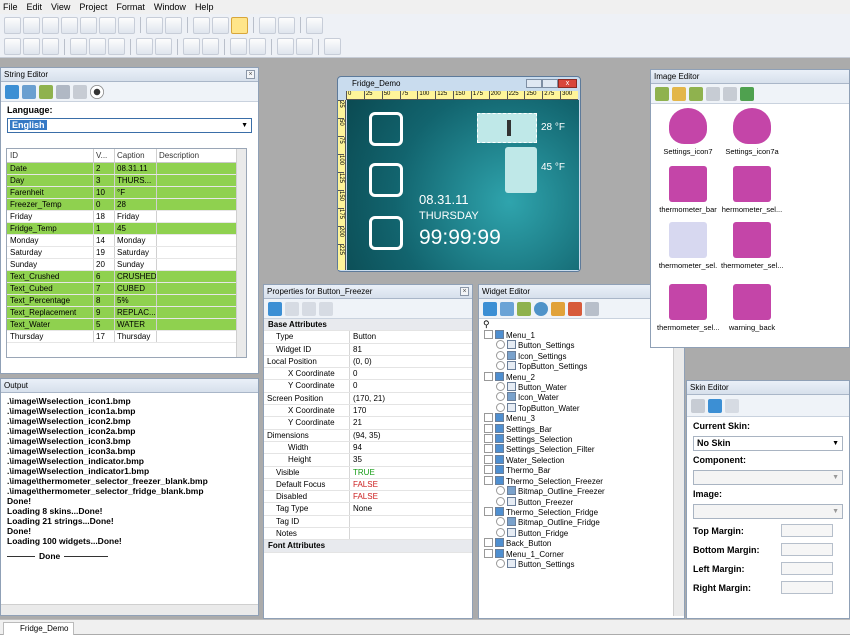  I want to click on property-value: 0, so click(410, 386).